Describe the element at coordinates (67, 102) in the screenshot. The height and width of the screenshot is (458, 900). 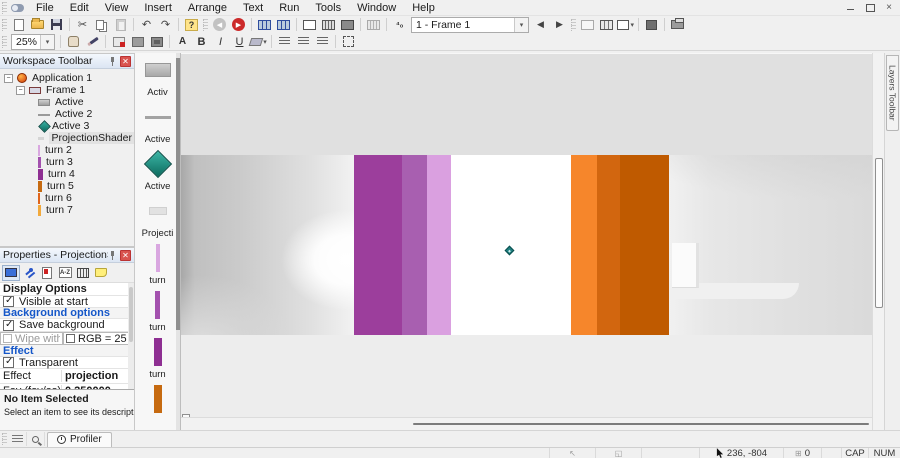
I see `tree-item-active: Active` at that location.